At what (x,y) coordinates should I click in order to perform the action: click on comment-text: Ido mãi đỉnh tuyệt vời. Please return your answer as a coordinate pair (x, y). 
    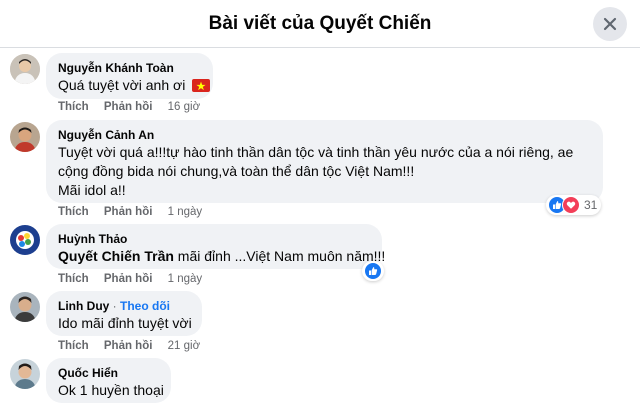
    Looking at the image, I should click on (125, 323).